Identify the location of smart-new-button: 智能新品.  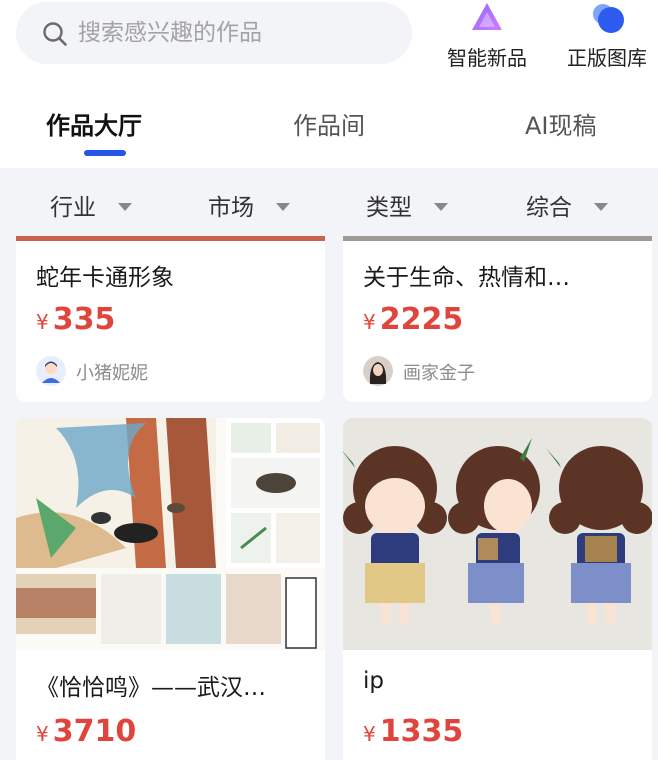
(487, 36).